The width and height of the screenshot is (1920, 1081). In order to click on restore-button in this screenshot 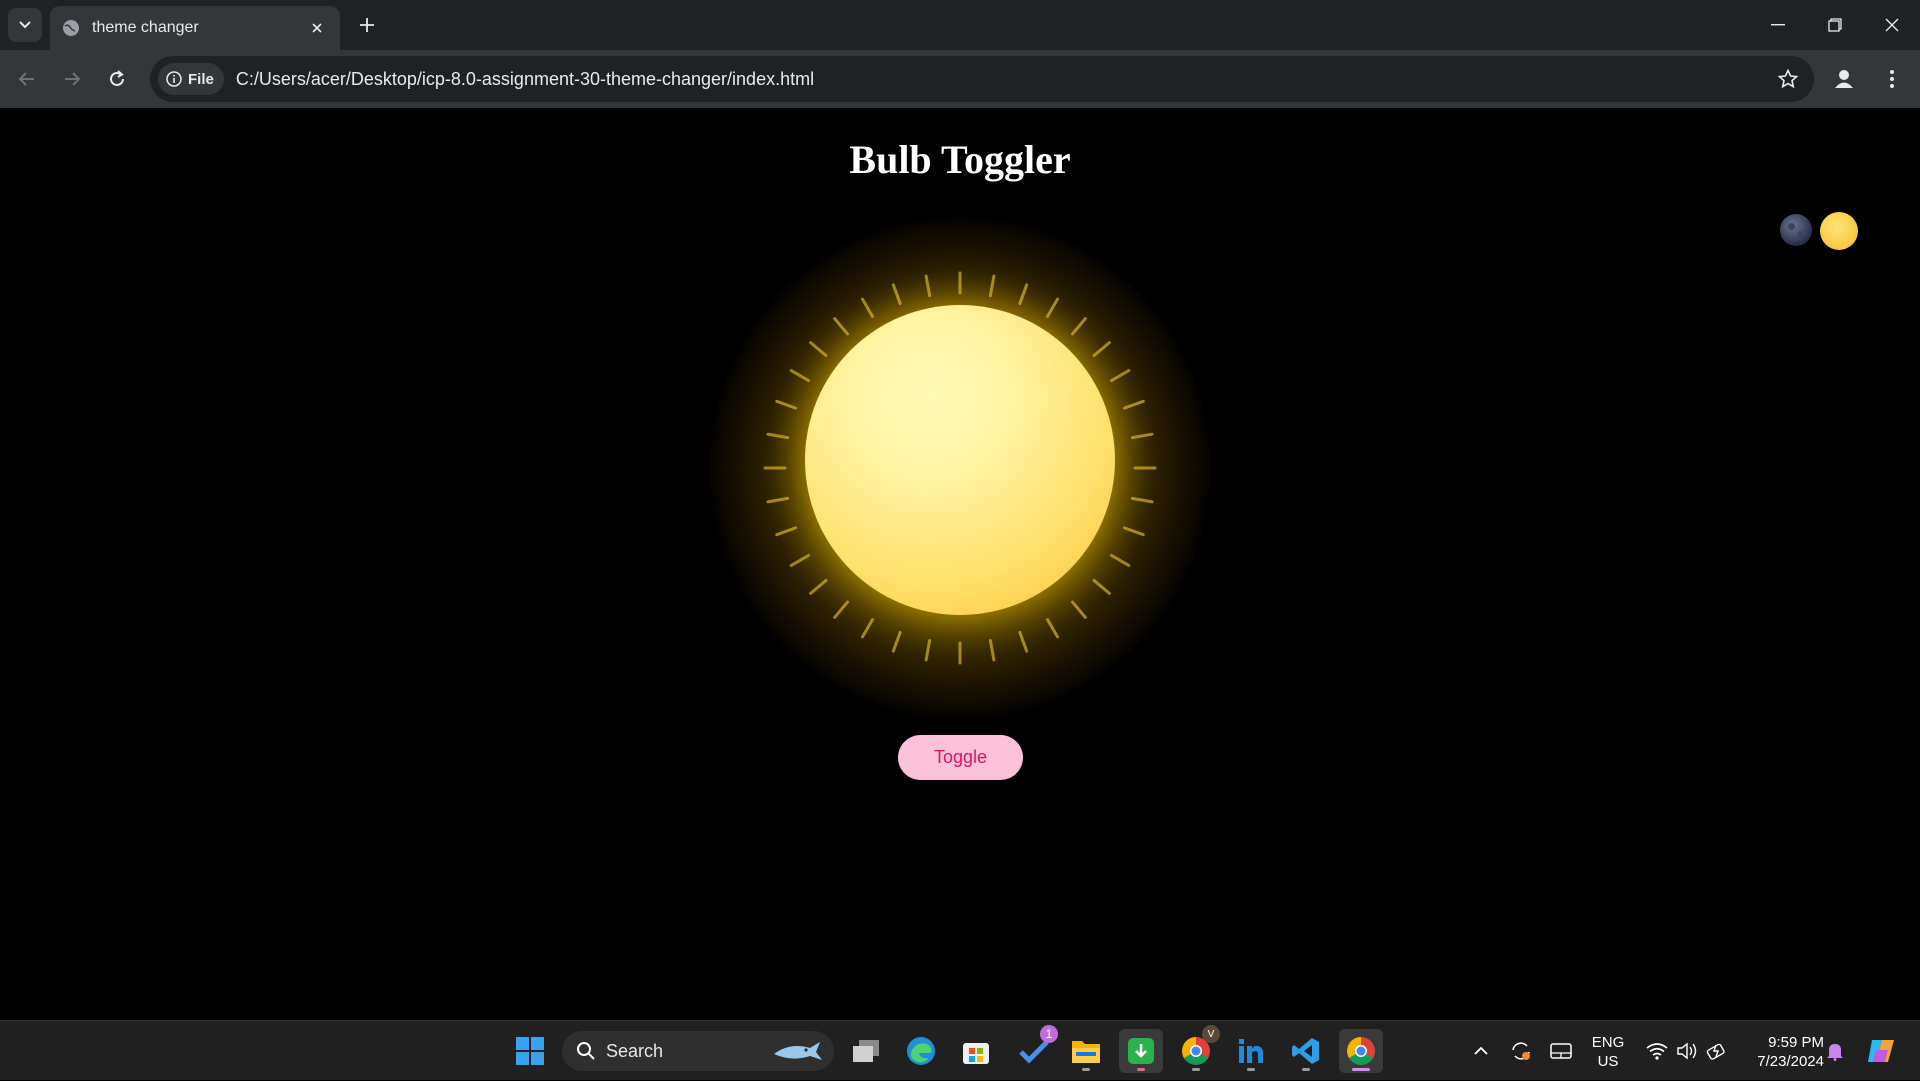, I will do `click(1834, 25)`.